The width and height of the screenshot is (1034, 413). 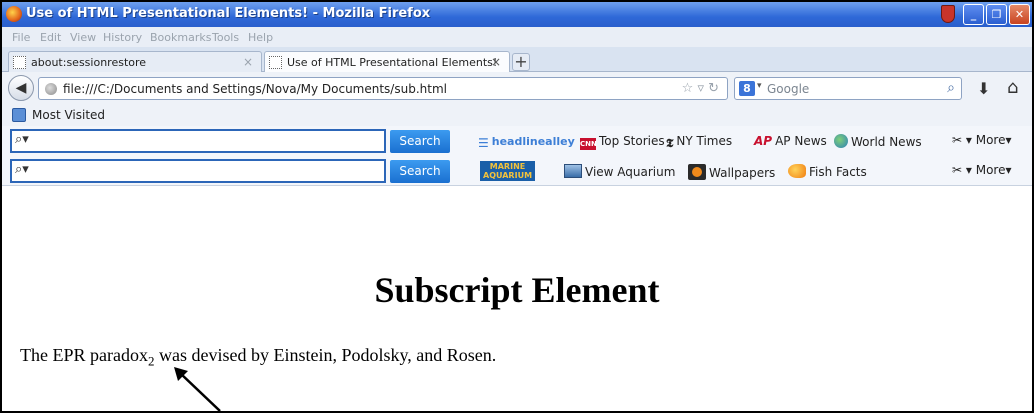 What do you see at coordinates (996, 14) in the screenshot?
I see `maximize-button: ❐` at bounding box center [996, 14].